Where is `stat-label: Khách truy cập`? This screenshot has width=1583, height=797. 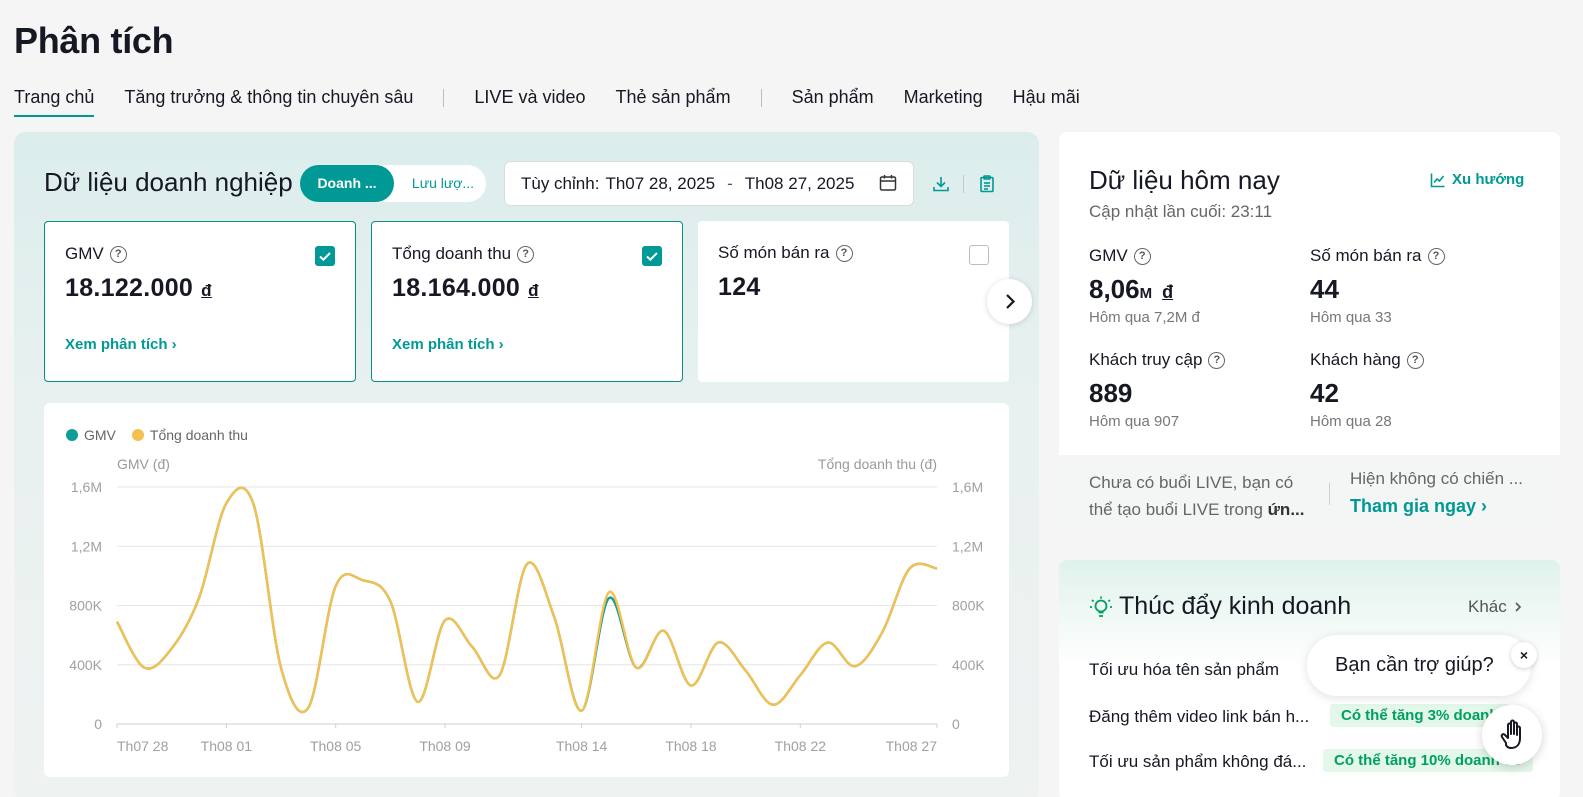
stat-label: Khách truy cập is located at coordinates (1146, 359).